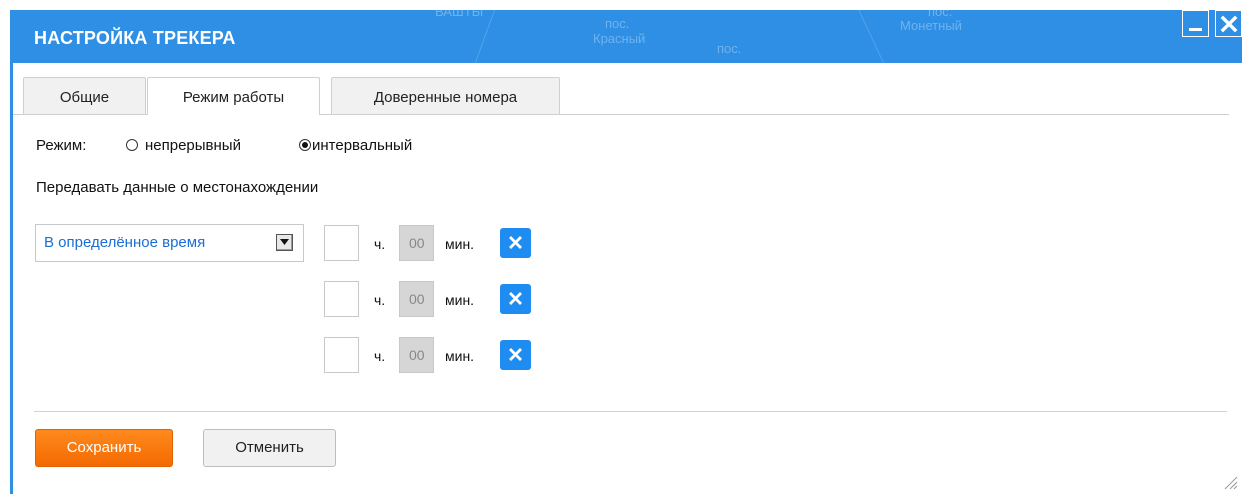 The height and width of the screenshot is (494, 1242). I want to click on tab-trusted-numbers: Доверенные номера, so click(445, 95).